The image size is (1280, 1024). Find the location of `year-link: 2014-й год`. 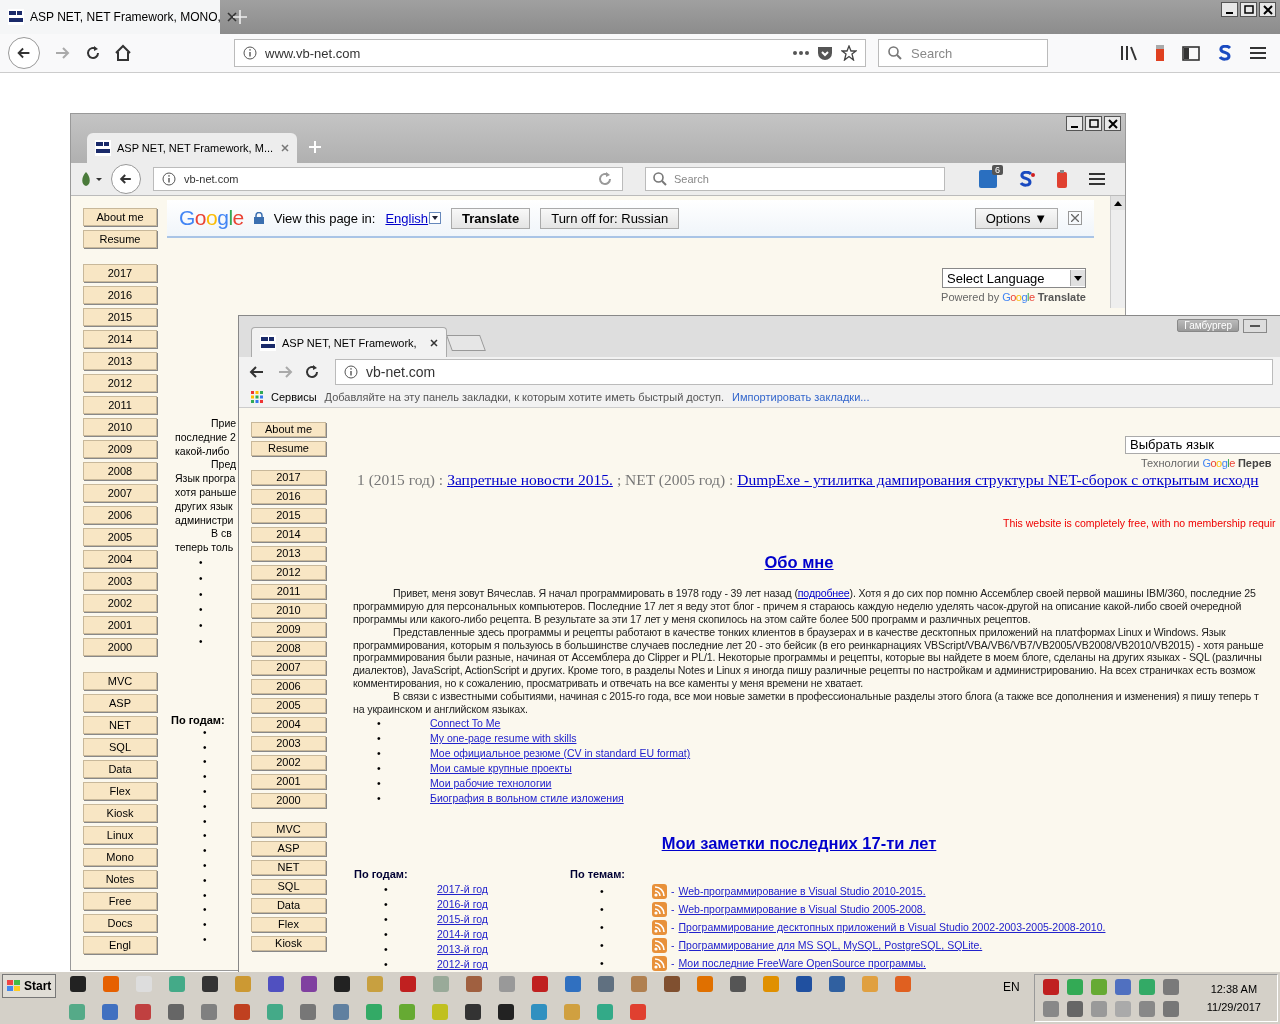

year-link: 2014-й год is located at coordinates (462, 934).